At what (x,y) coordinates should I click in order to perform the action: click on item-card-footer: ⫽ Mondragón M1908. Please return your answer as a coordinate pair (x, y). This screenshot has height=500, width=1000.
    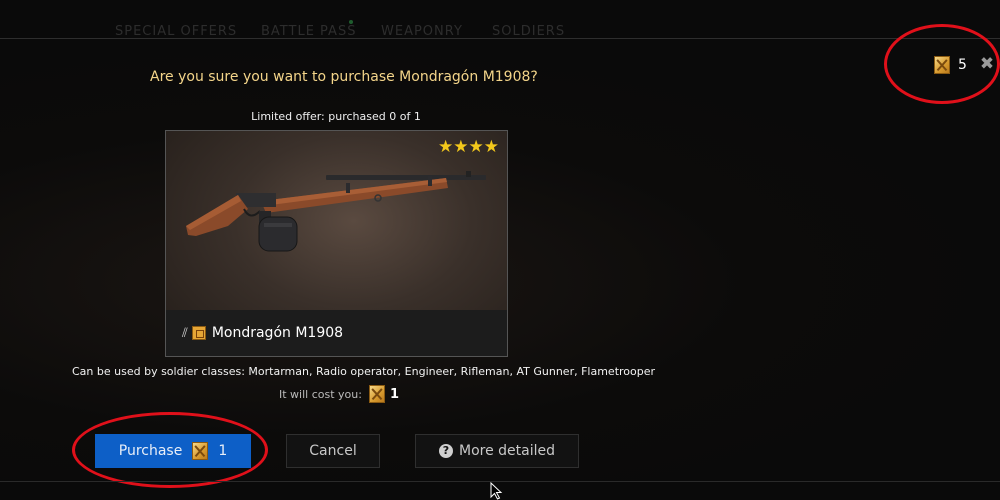
    Looking at the image, I should click on (336, 333).